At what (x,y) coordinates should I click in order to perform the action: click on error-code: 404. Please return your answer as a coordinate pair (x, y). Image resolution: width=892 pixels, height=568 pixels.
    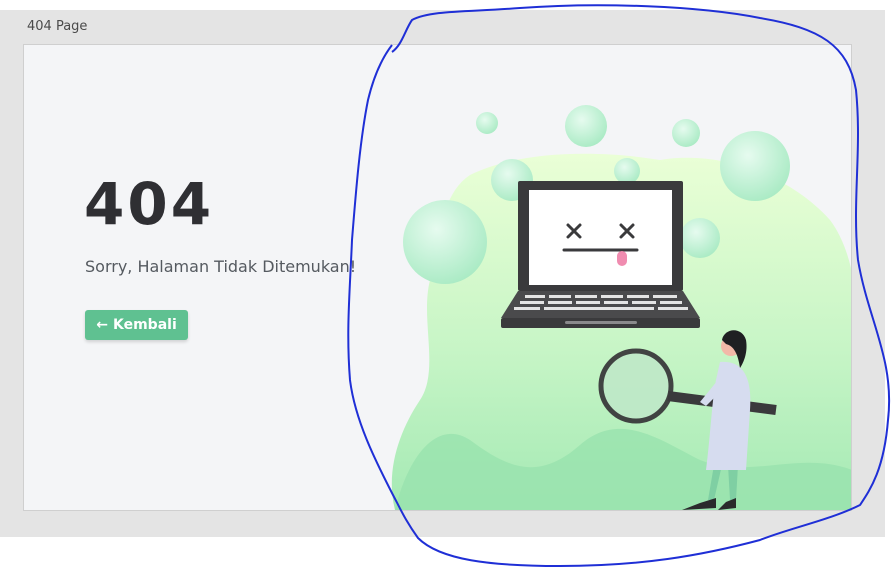
    Looking at the image, I should click on (149, 204).